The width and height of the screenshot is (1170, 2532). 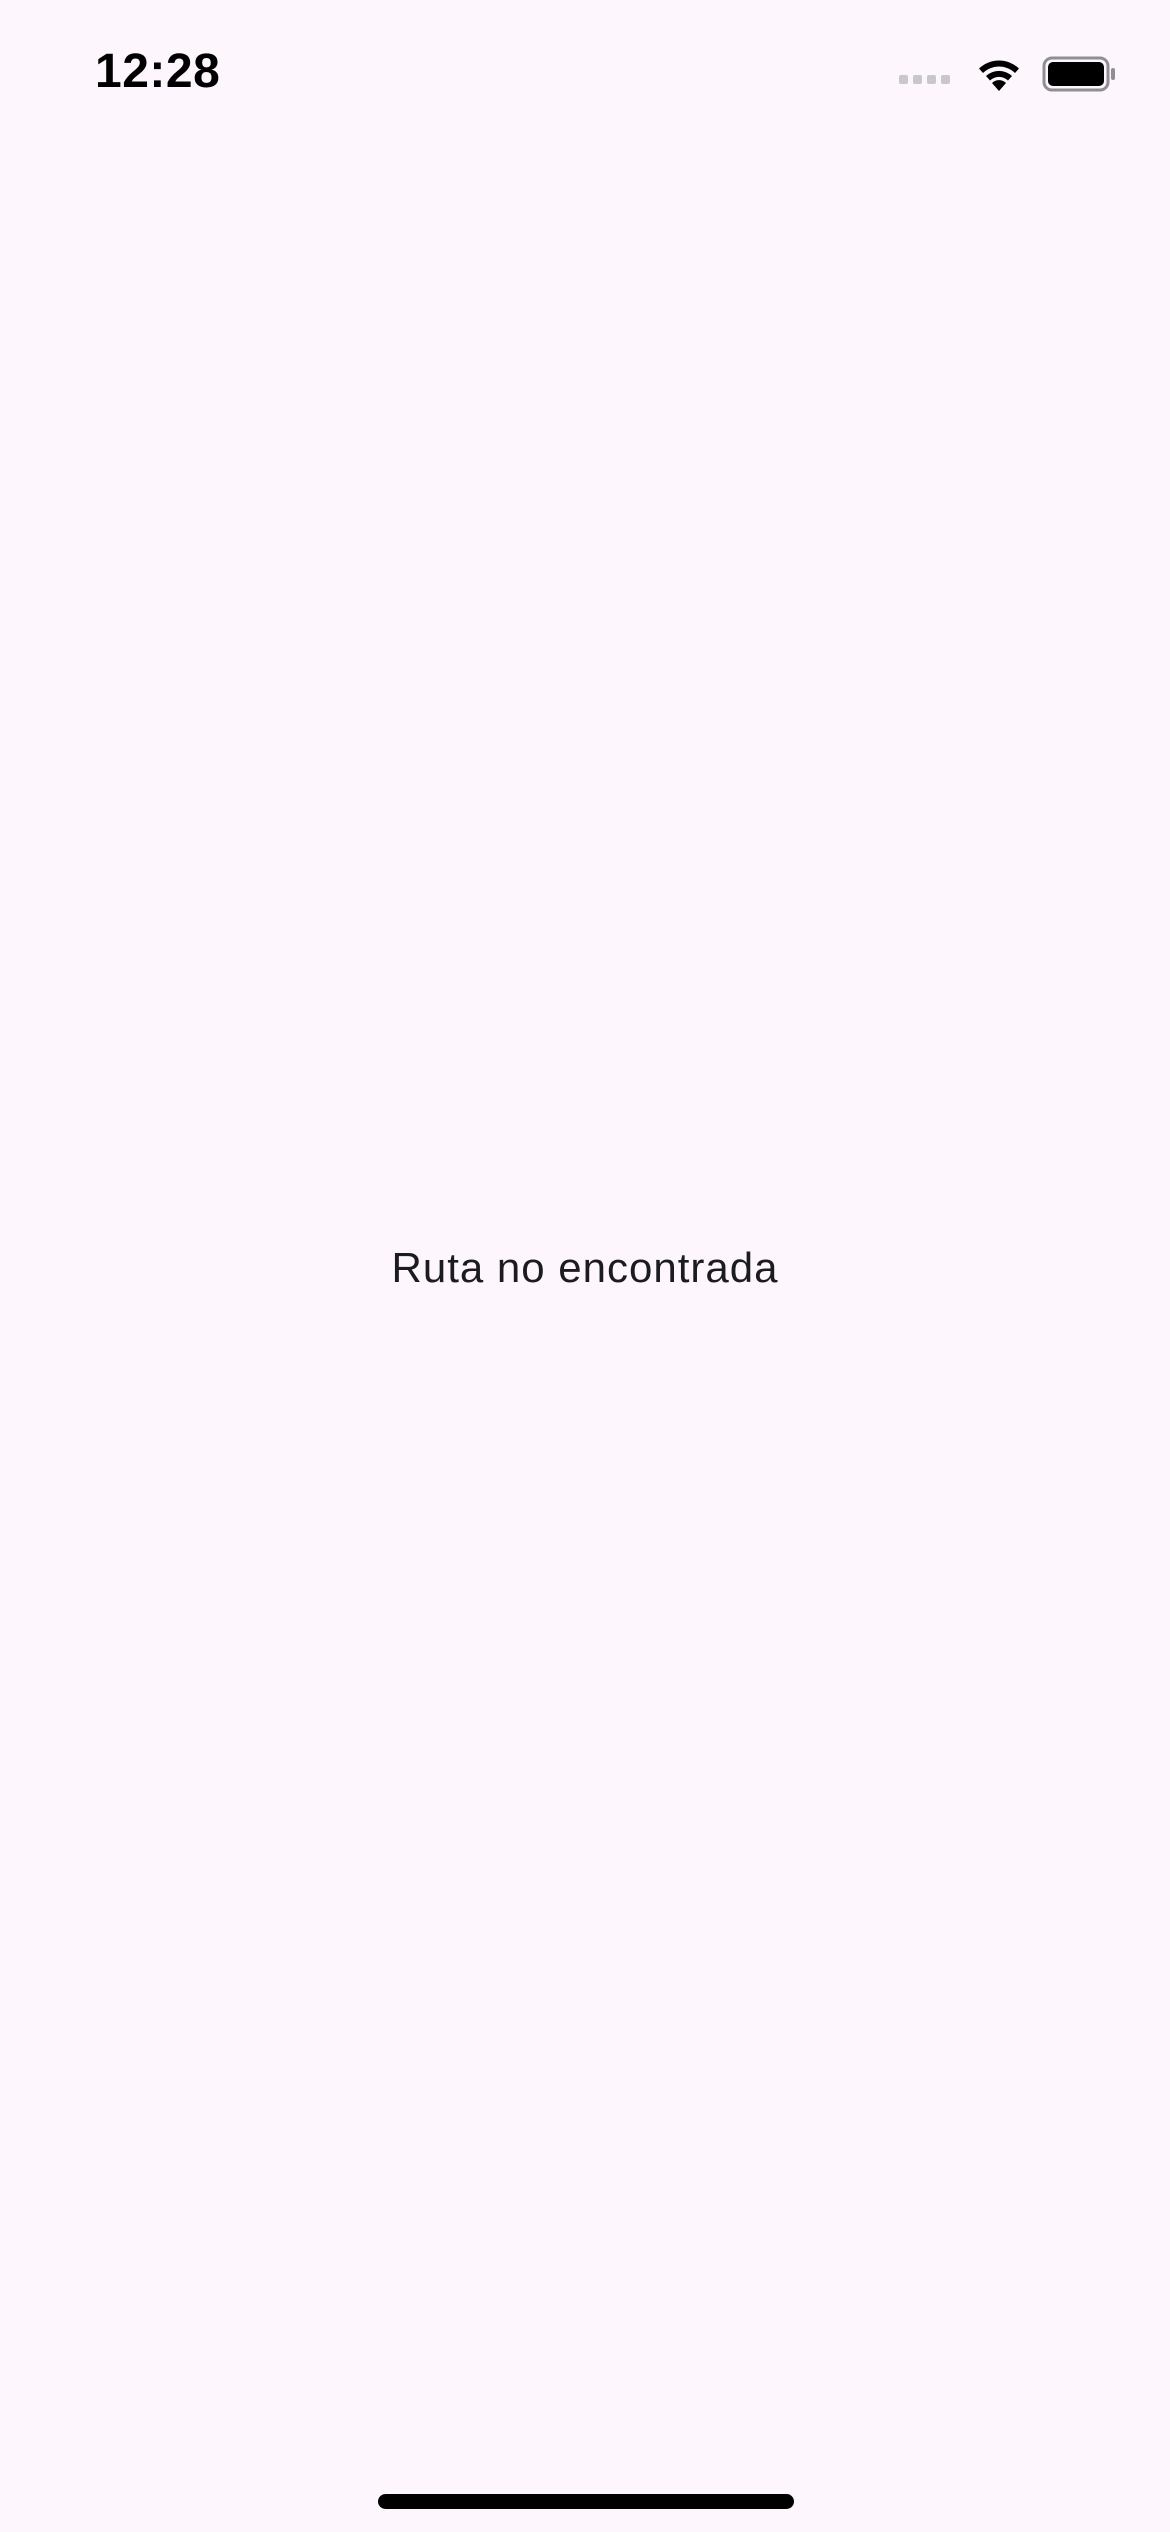 I want to click on status-time: 12:28, so click(x=158, y=71).